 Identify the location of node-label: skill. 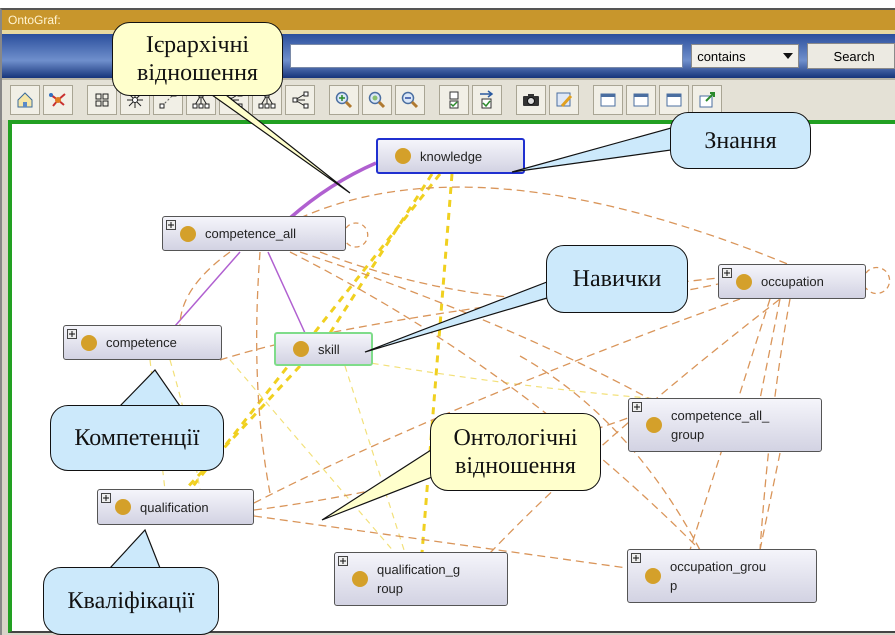
(329, 349).